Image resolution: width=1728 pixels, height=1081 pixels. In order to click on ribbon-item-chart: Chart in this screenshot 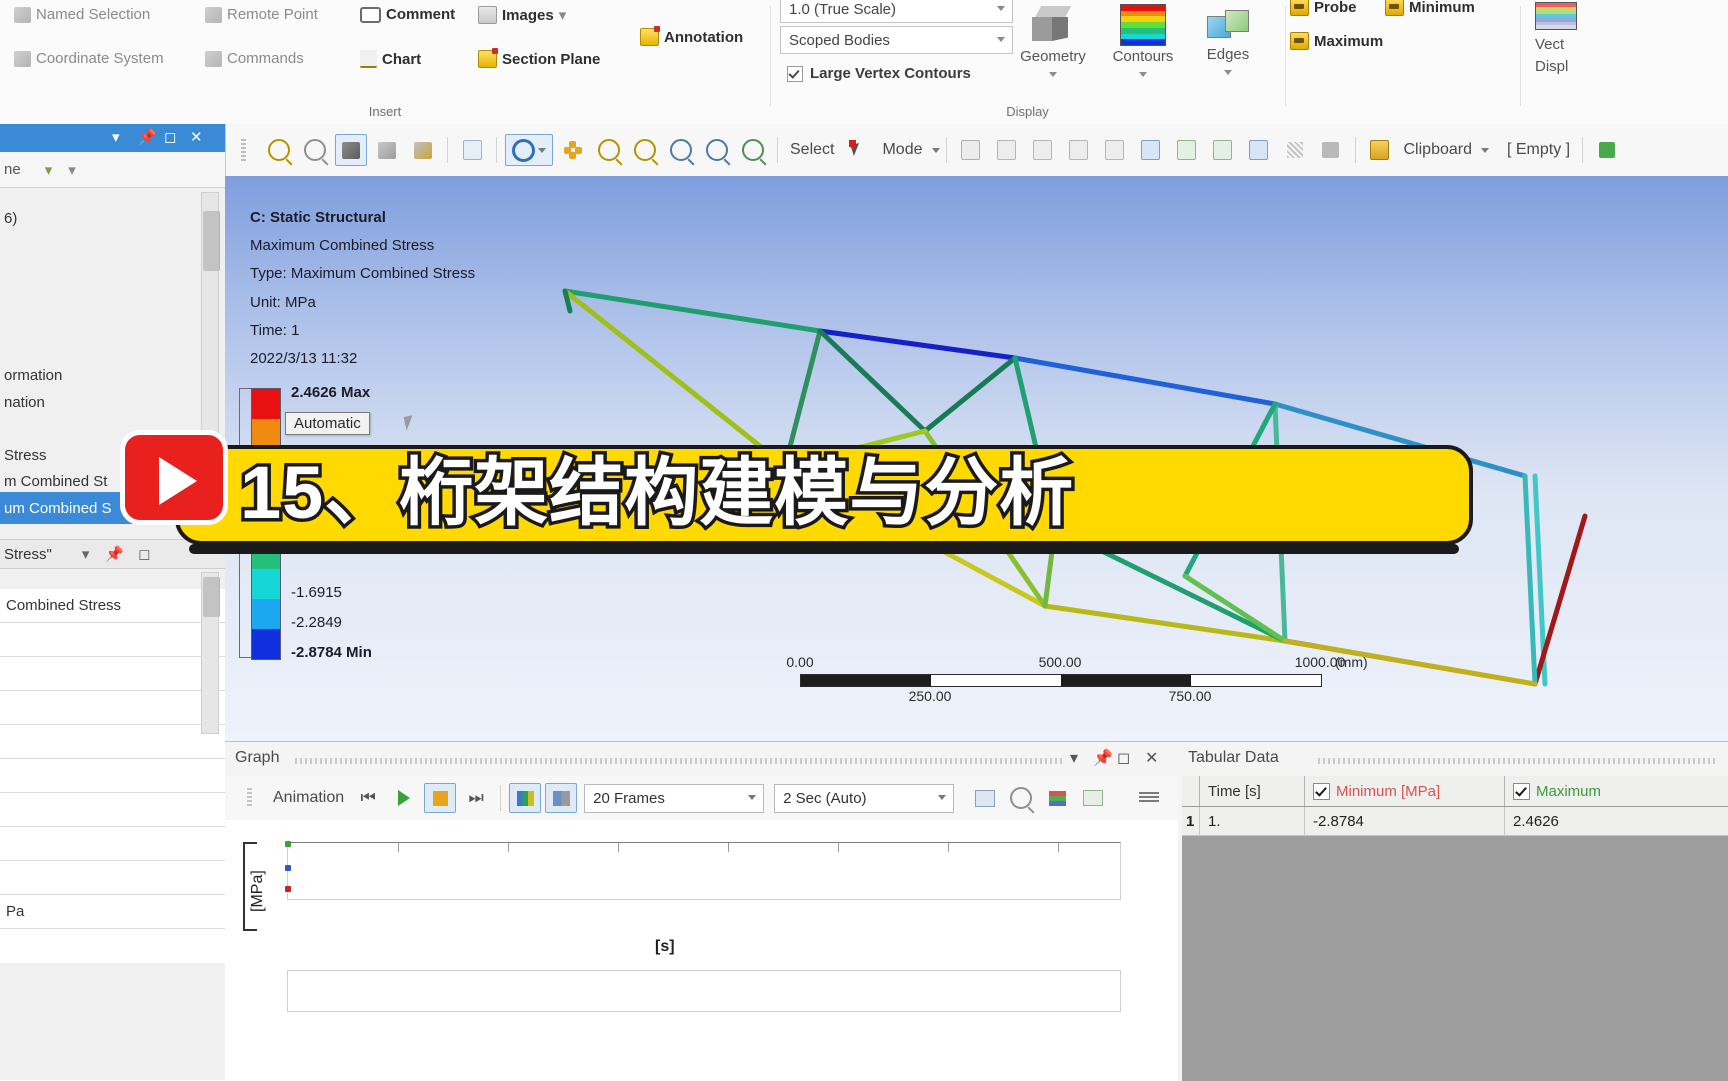, I will do `click(390, 59)`.